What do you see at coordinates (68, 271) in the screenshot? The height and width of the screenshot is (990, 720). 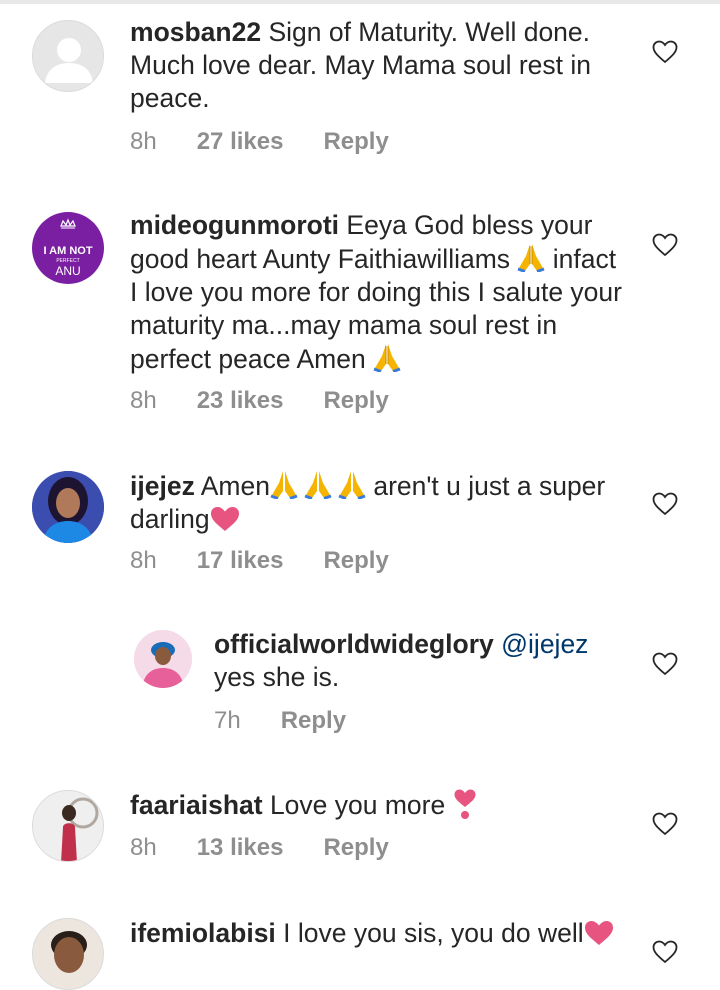 I see `avatar-text-3: ANU` at bounding box center [68, 271].